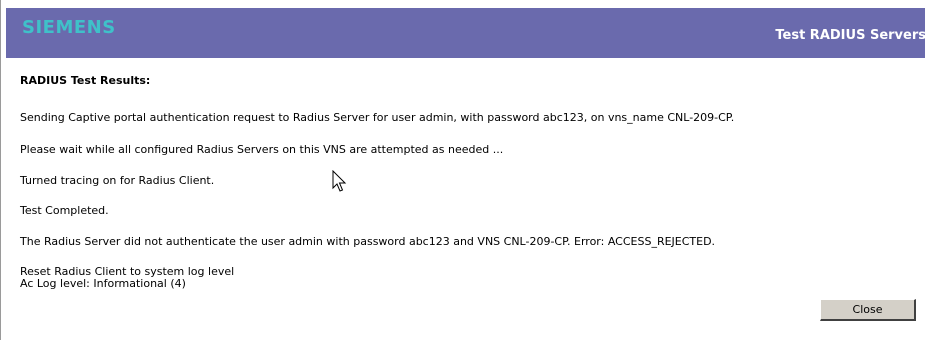  What do you see at coordinates (103, 283) in the screenshot?
I see `result-line: Ac Log level: Informational (4)` at bounding box center [103, 283].